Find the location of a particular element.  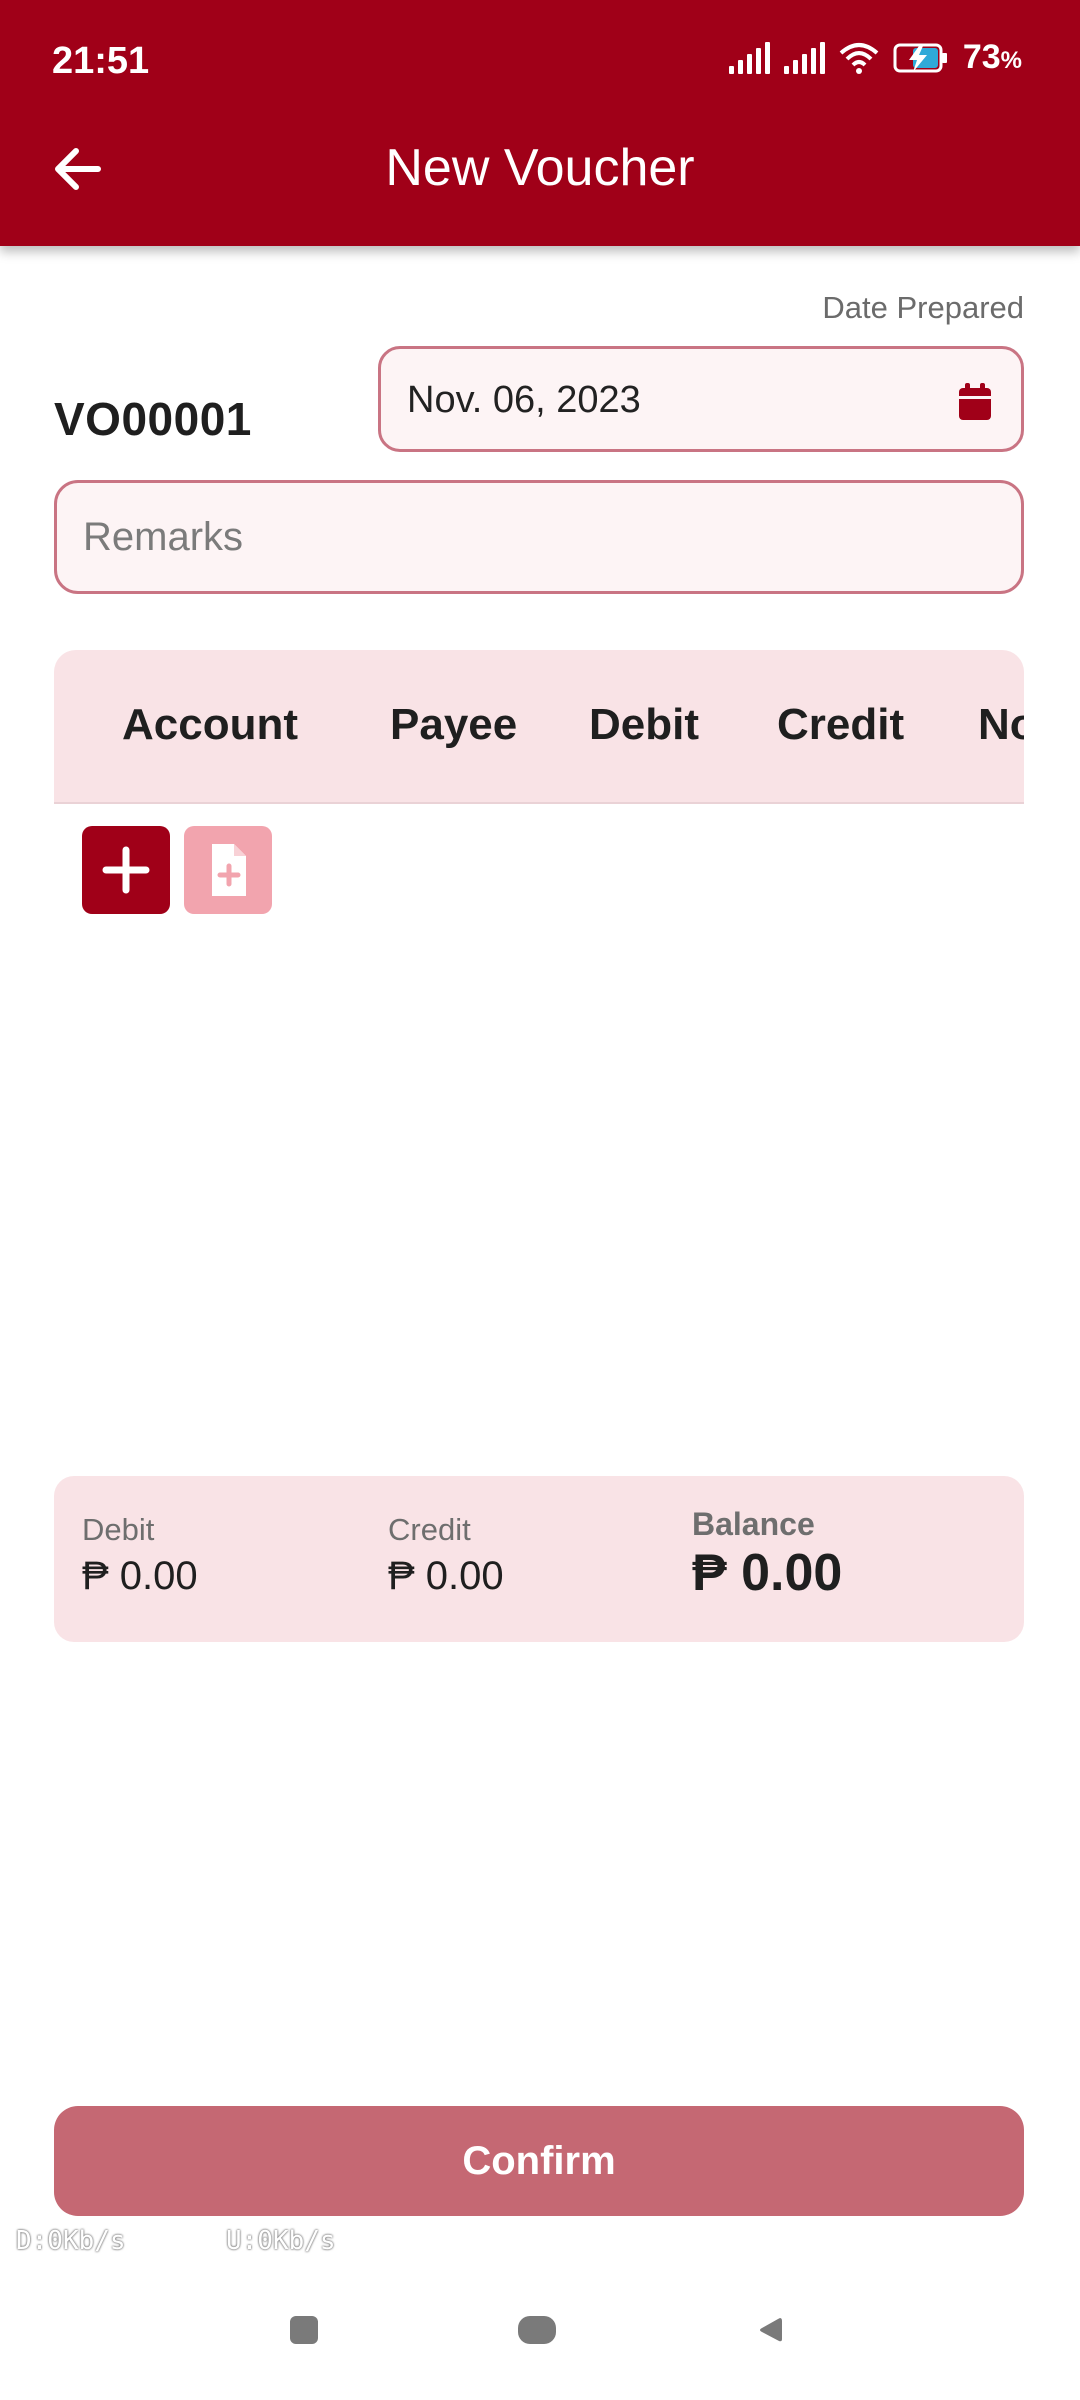

column-header-credit: Credit is located at coordinates (841, 724).